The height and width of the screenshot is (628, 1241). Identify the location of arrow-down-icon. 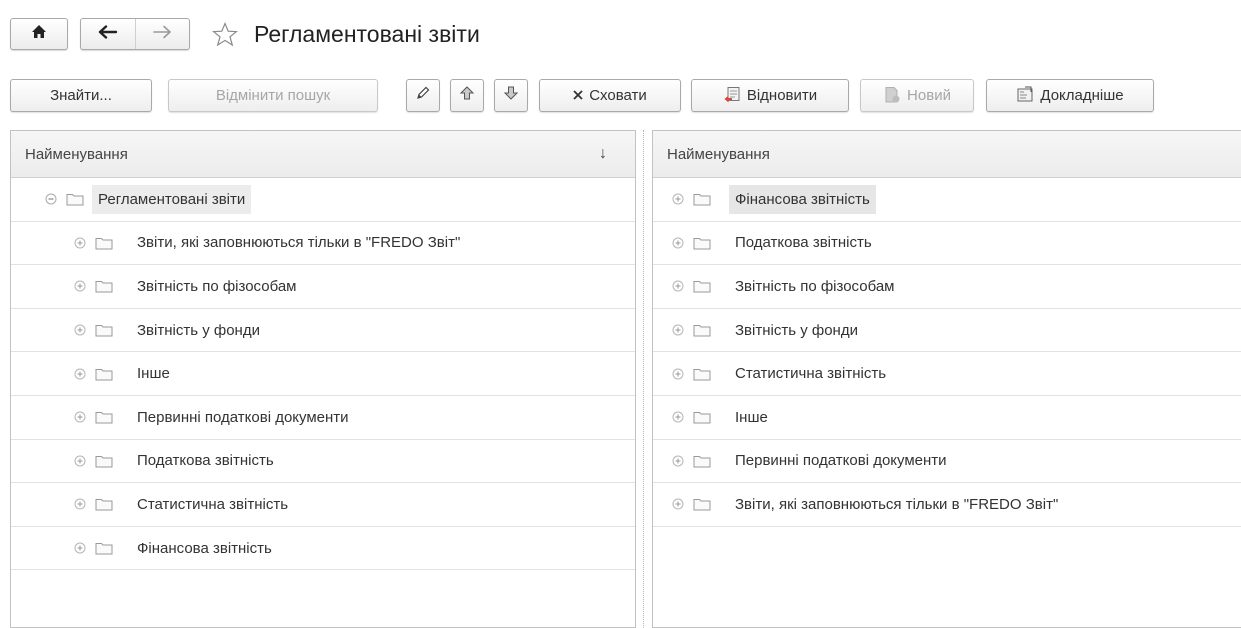
(511, 95).